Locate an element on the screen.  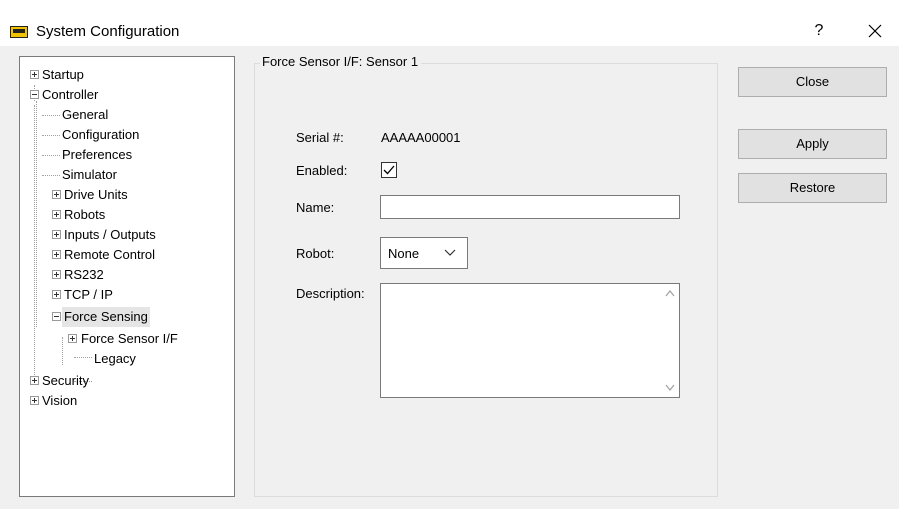
enabled-label: Enabled: is located at coordinates (322, 170).